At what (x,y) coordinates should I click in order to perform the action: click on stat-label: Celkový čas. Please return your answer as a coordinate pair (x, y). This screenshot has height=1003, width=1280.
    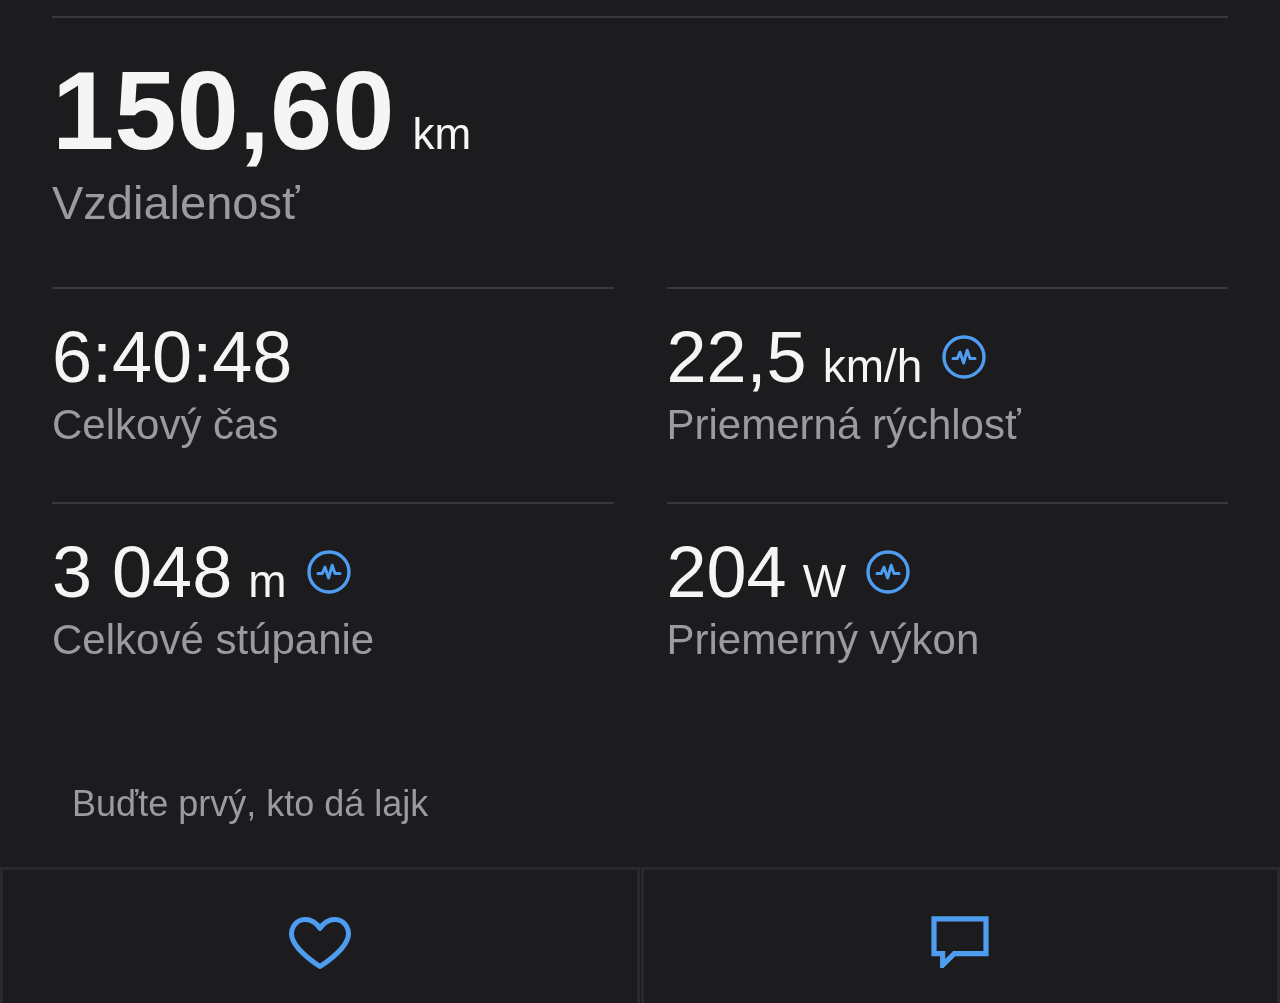
    Looking at the image, I should click on (165, 425).